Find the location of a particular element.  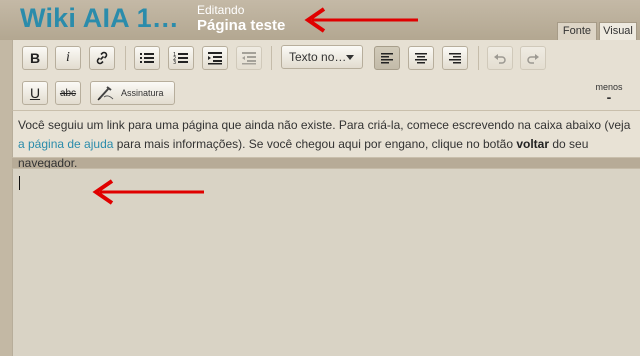

undo-button is located at coordinates (500, 58).